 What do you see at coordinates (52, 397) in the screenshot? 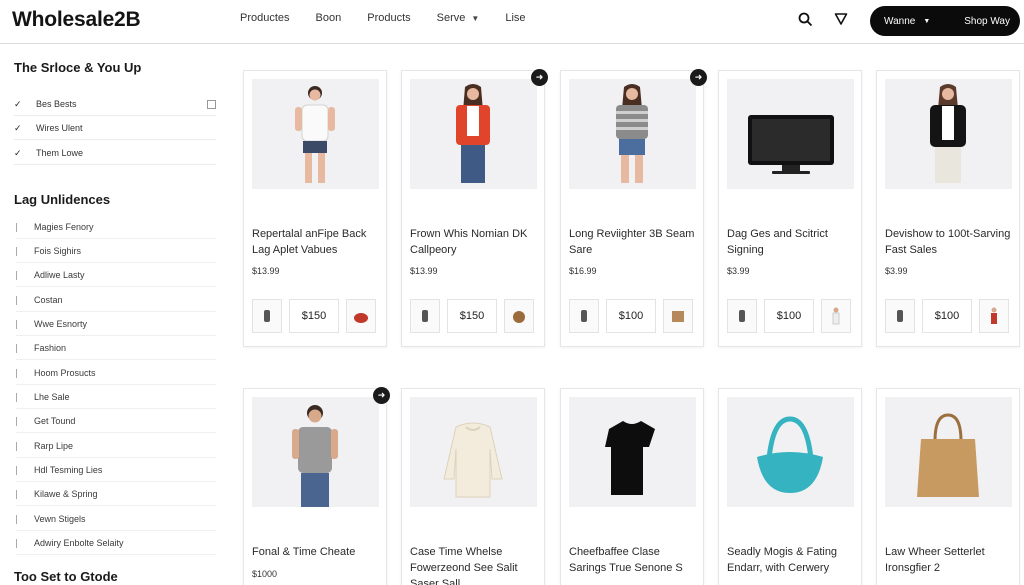
I see `category-label: Lhe Sale` at bounding box center [52, 397].